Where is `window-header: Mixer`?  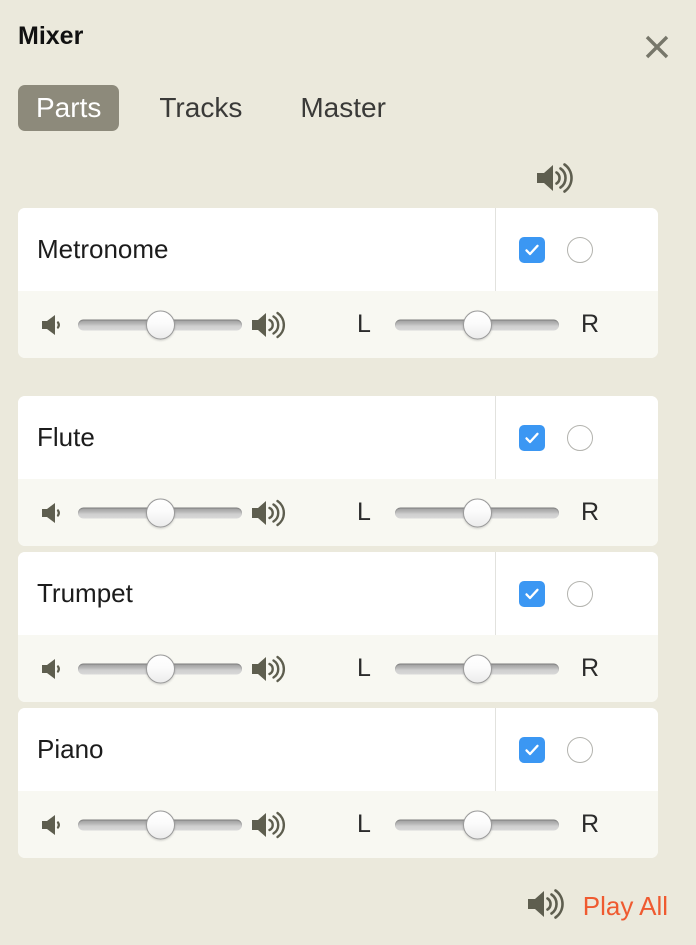 window-header: Mixer is located at coordinates (348, 36).